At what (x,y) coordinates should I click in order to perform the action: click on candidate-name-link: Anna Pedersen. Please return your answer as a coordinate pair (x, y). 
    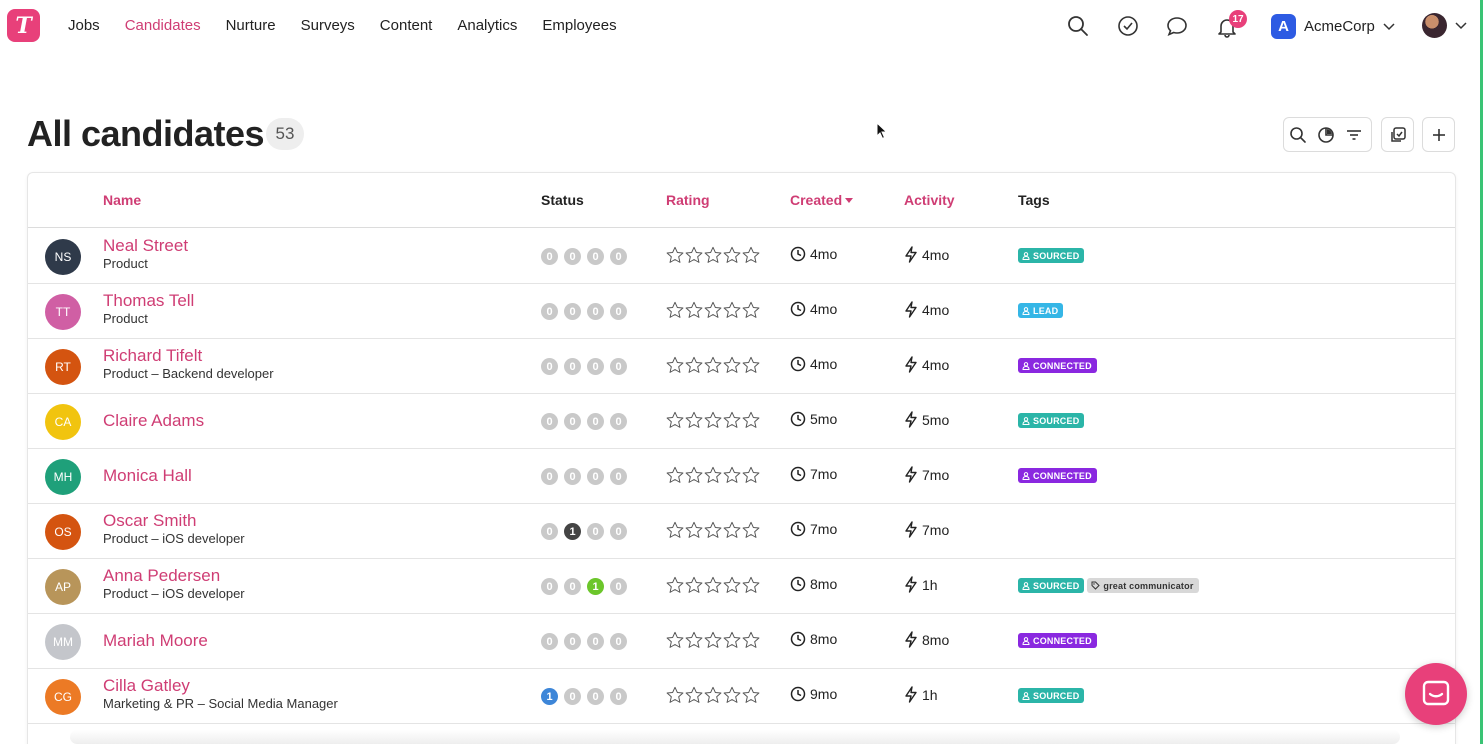
    Looking at the image, I should click on (161, 576).